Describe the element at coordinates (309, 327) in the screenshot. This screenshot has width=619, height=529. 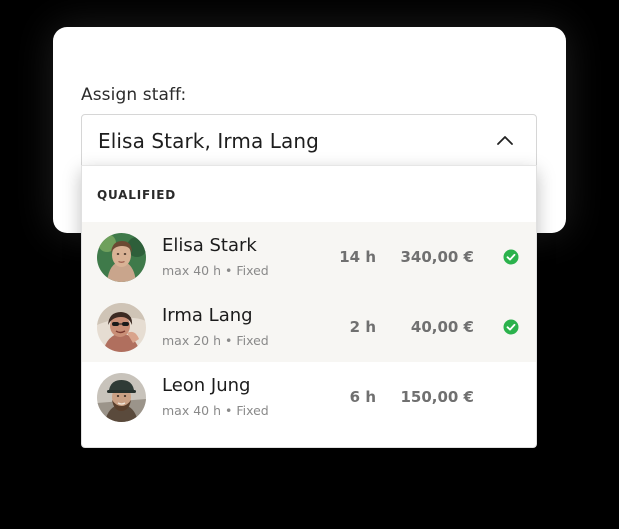
I see `staff-option-irma-lang: Irma Lang max 20 h • Fixed 2 h 40,00 €` at that location.